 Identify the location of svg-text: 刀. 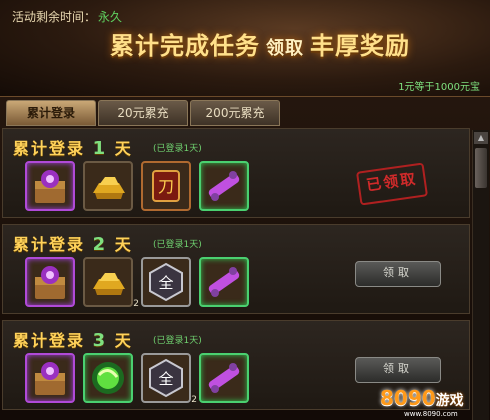
(166, 186).